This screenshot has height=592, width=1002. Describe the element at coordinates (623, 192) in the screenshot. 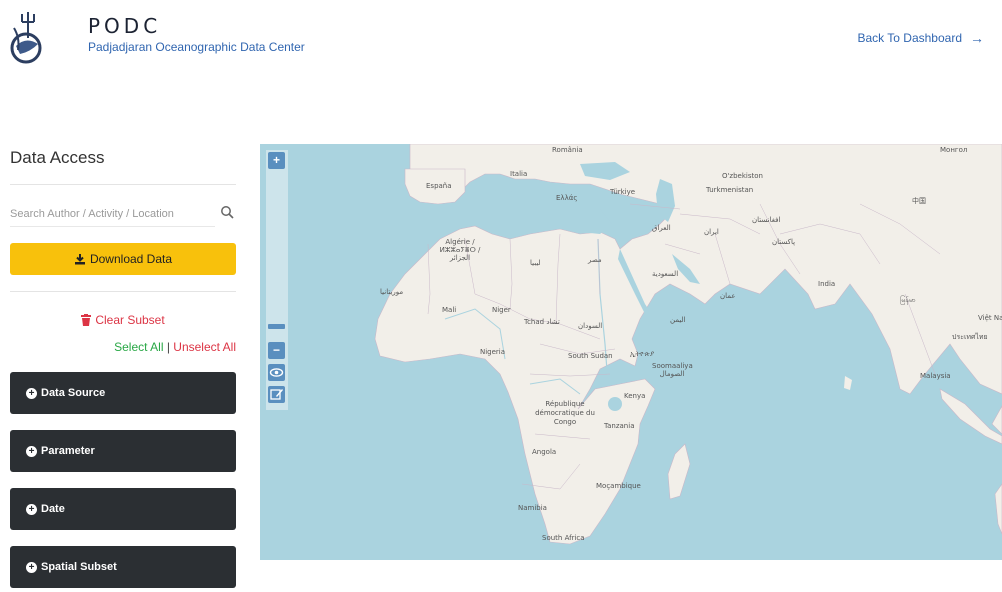

I see `map-label-turkiye: Türkiye` at that location.